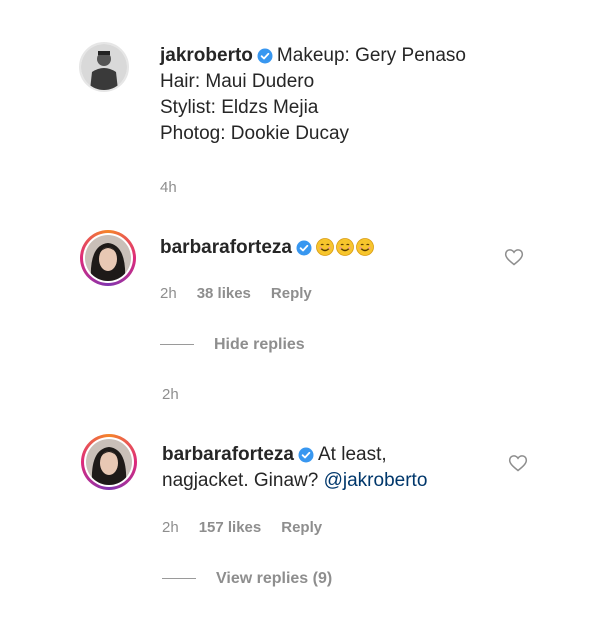 The width and height of the screenshot is (600, 644). I want to click on comment-text: At least,, so click(352, 454).